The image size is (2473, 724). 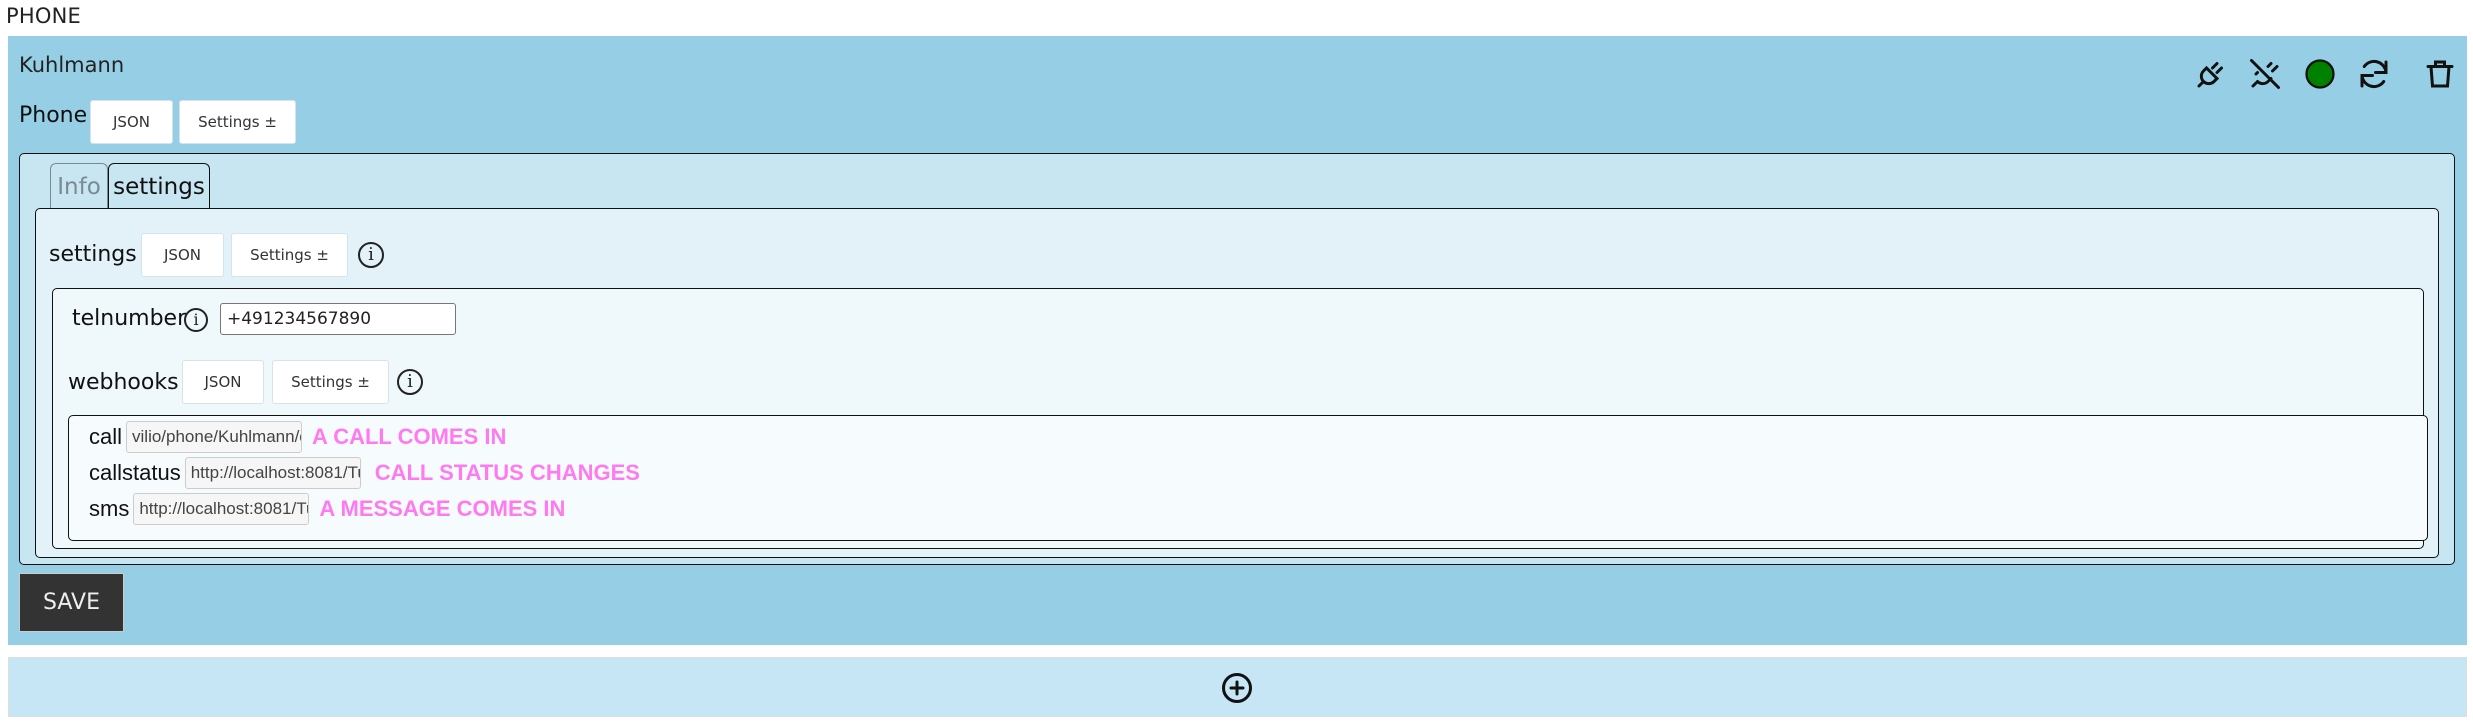 I want to click on settings-json-button: JSON, so click(x=182, y=255).